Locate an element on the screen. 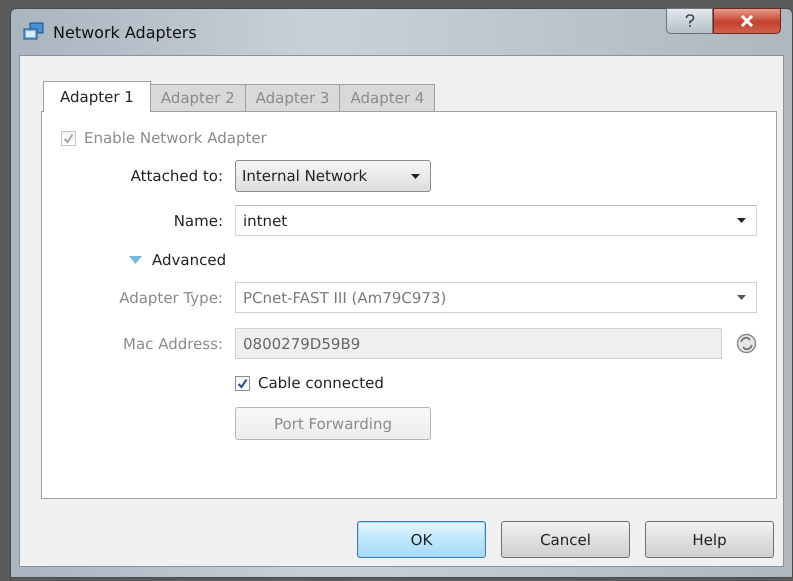 This screenshot has height=581, width=793. tab: Adapter 1 is located at coordinates (97, 96).